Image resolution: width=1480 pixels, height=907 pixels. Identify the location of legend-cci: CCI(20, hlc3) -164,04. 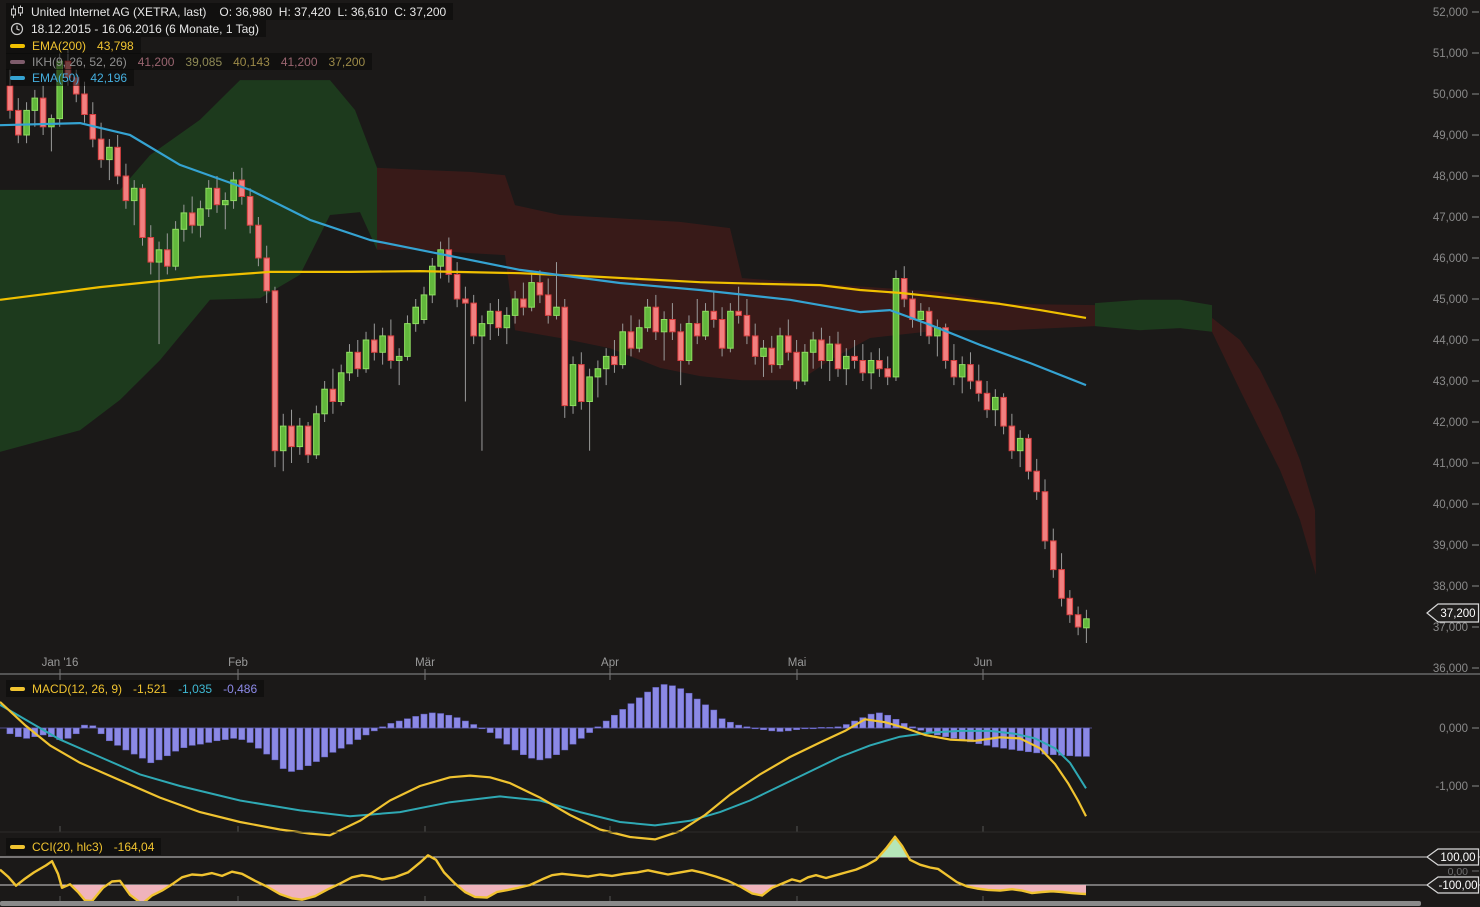
(84, 846).